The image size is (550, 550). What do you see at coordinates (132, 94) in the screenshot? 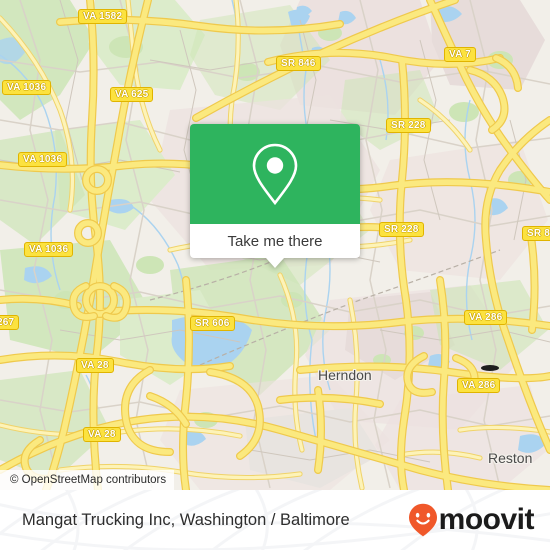
I see `road-shield: VA 625` at bounding box center [132, 94].